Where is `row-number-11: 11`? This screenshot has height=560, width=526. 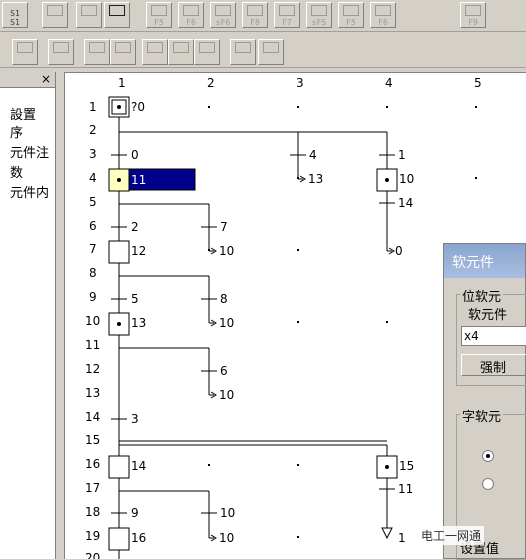
row-number-11: 11 is located at coordinates (92, 345).